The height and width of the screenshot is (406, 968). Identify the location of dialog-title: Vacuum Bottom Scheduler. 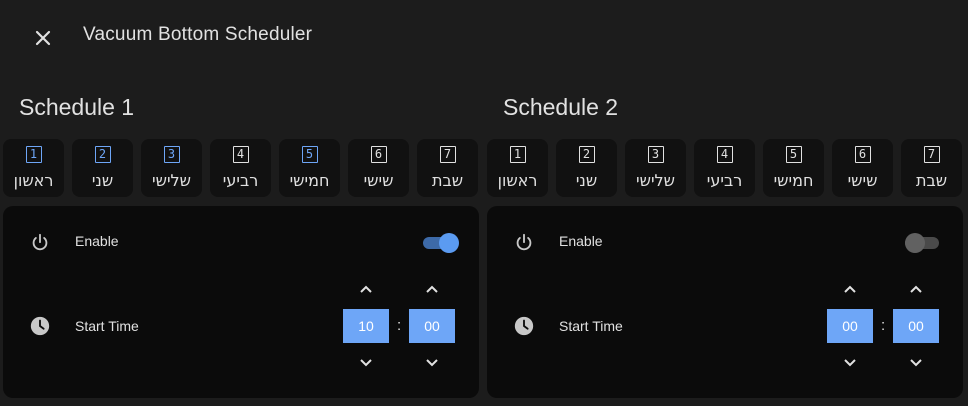
(198, 34).